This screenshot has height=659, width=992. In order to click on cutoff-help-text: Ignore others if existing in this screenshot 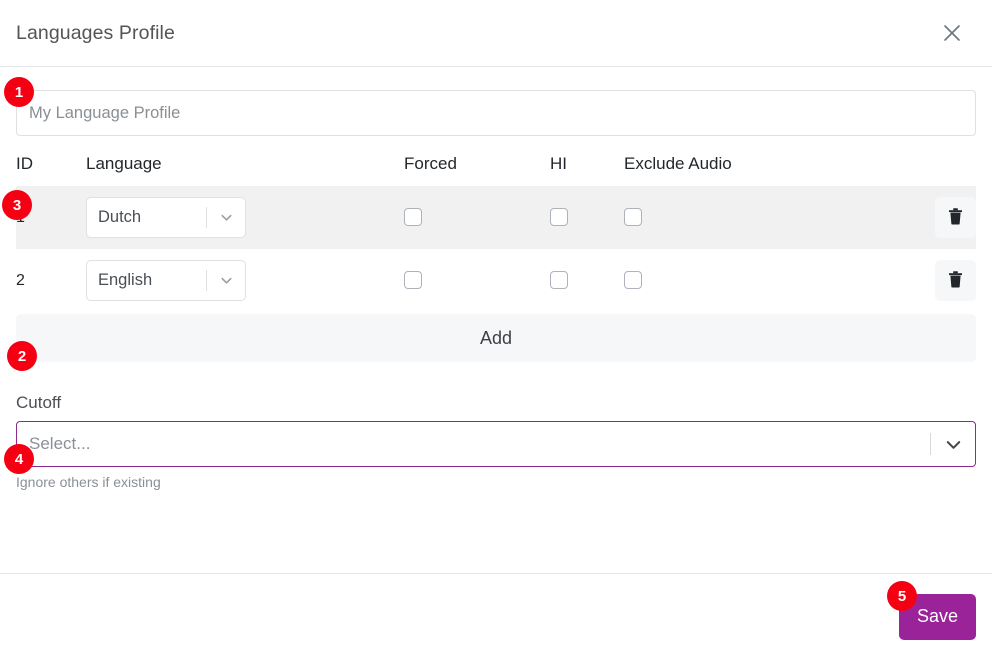, I will do `click(88, 482)`.